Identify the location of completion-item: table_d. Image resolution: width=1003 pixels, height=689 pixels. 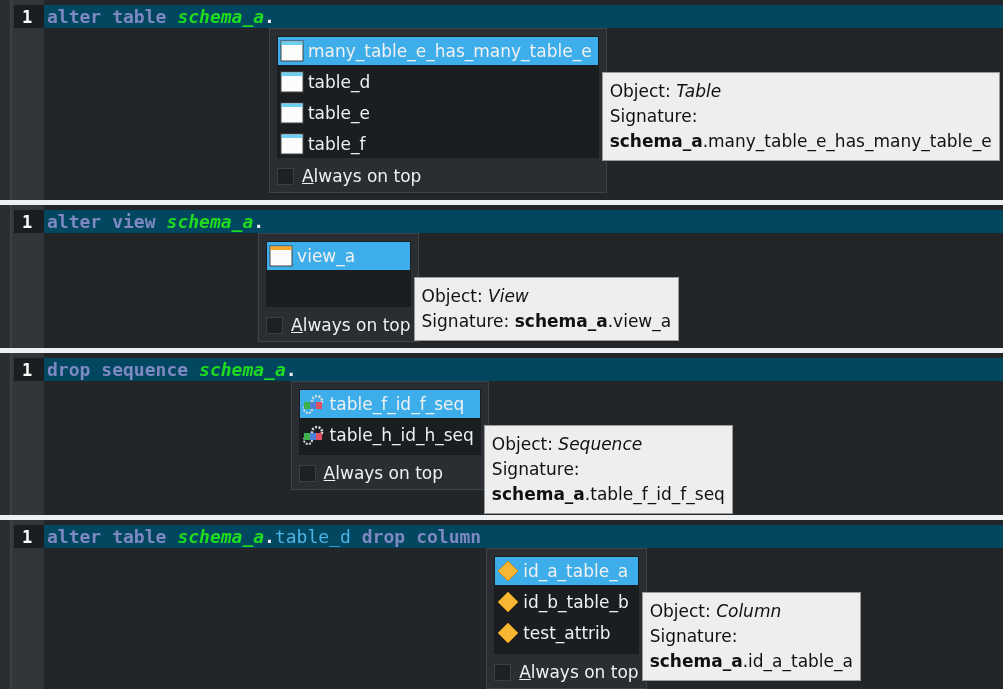
(437, 82).